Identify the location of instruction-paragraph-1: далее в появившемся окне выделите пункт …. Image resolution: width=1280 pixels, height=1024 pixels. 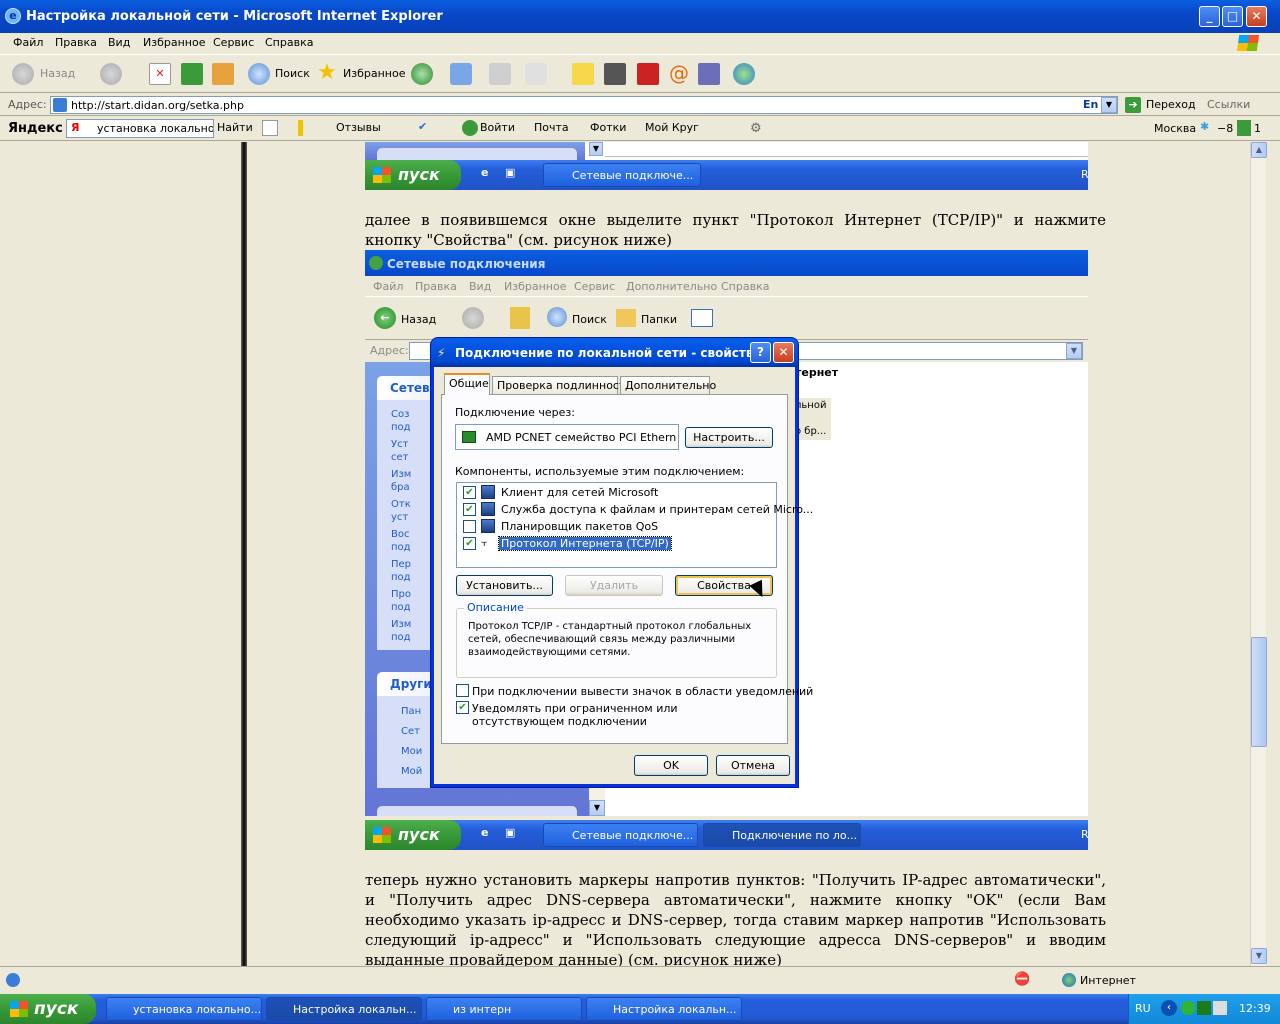
(735, 230).